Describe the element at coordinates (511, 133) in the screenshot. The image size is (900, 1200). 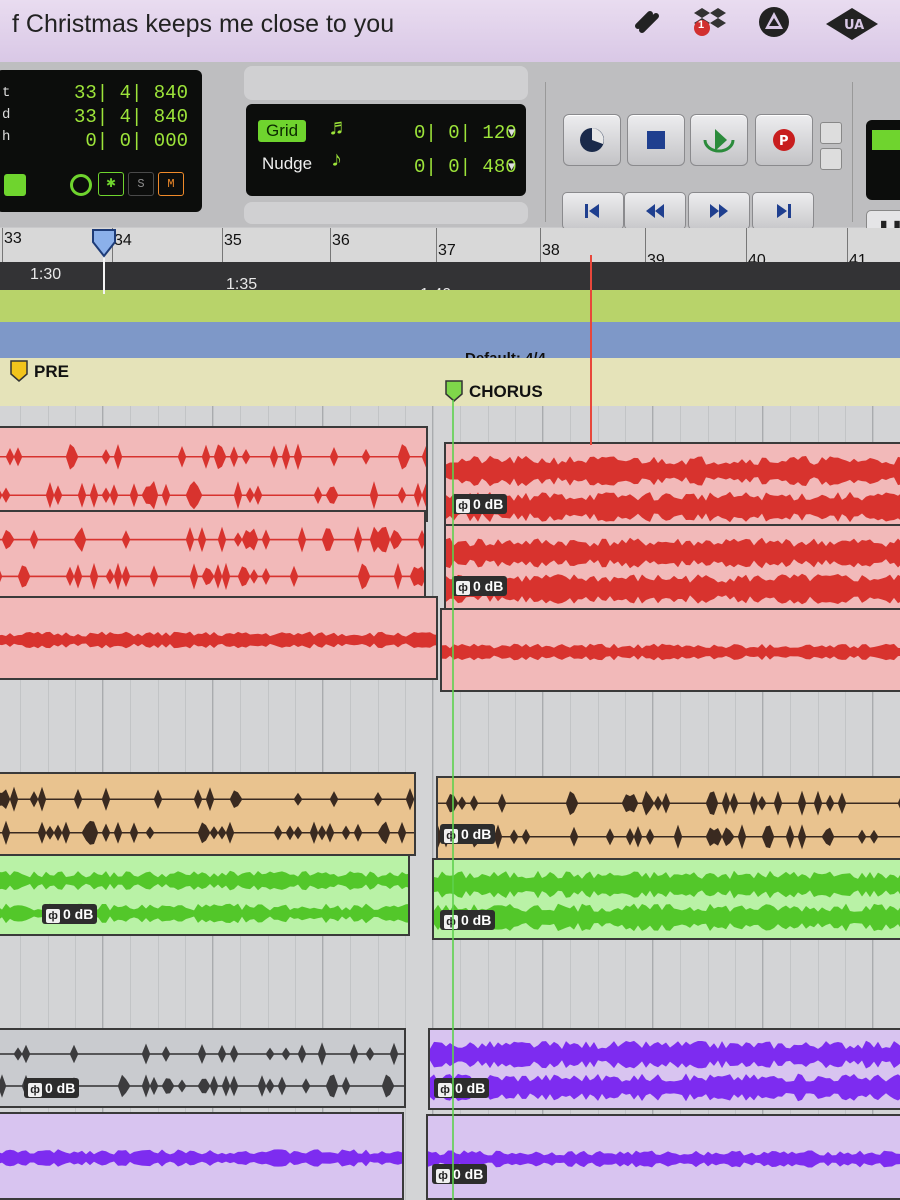
I see `grid-dropdown-icon: ▼` at that location.